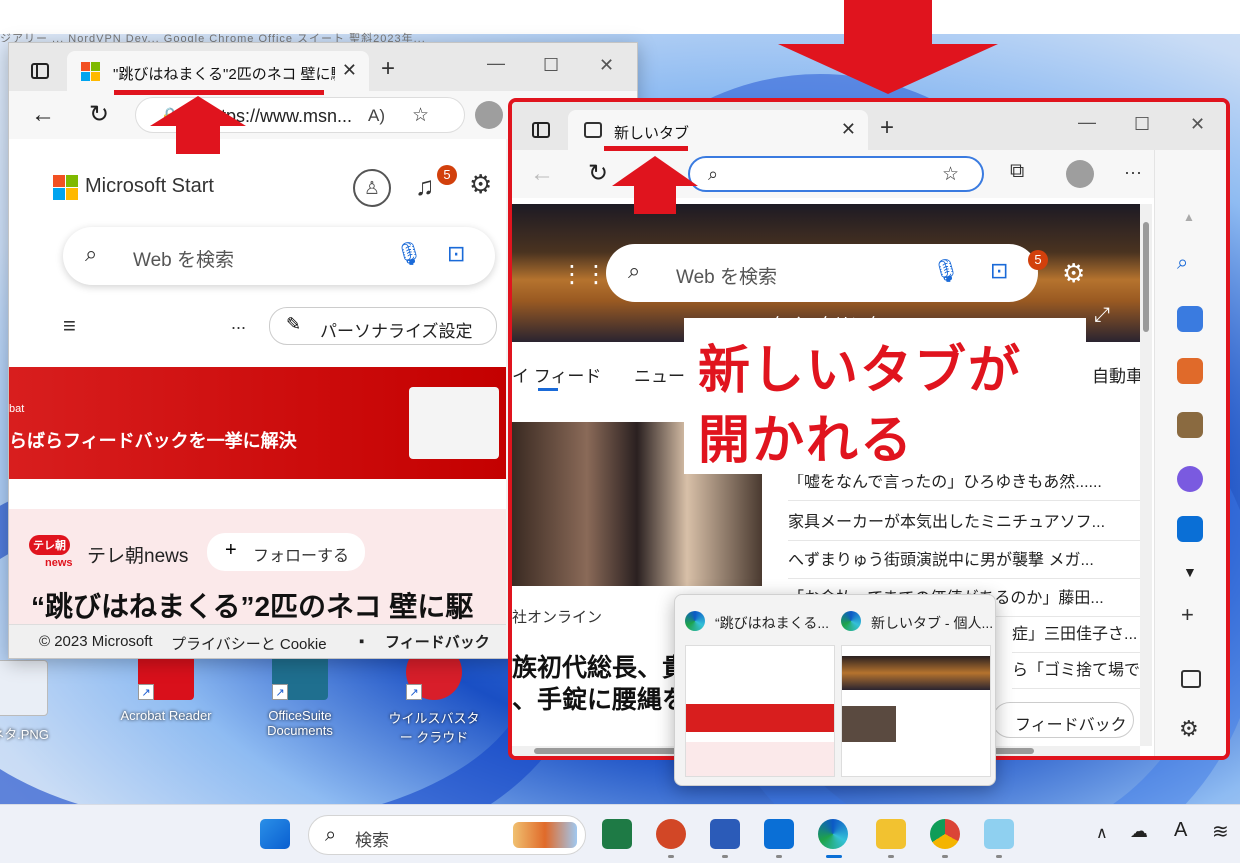 This screenshot has width=1240, height=863. I want to click on tab-strip: "跳びはねまくる"2匹のネコ 壁に駆け上がる ✕ + — ☐ ✕, so click(323, 67).